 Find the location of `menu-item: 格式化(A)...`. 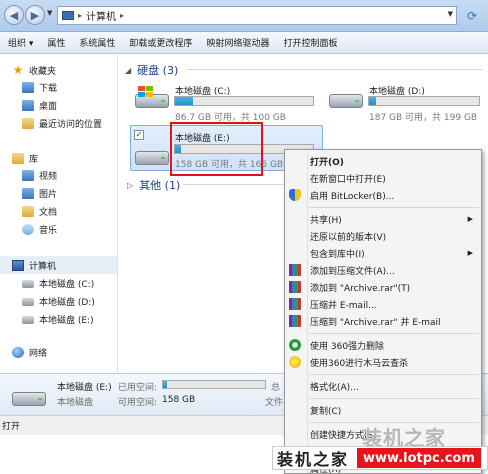

menu-item: 格式化(A)... is located at coordinates (383, 386).